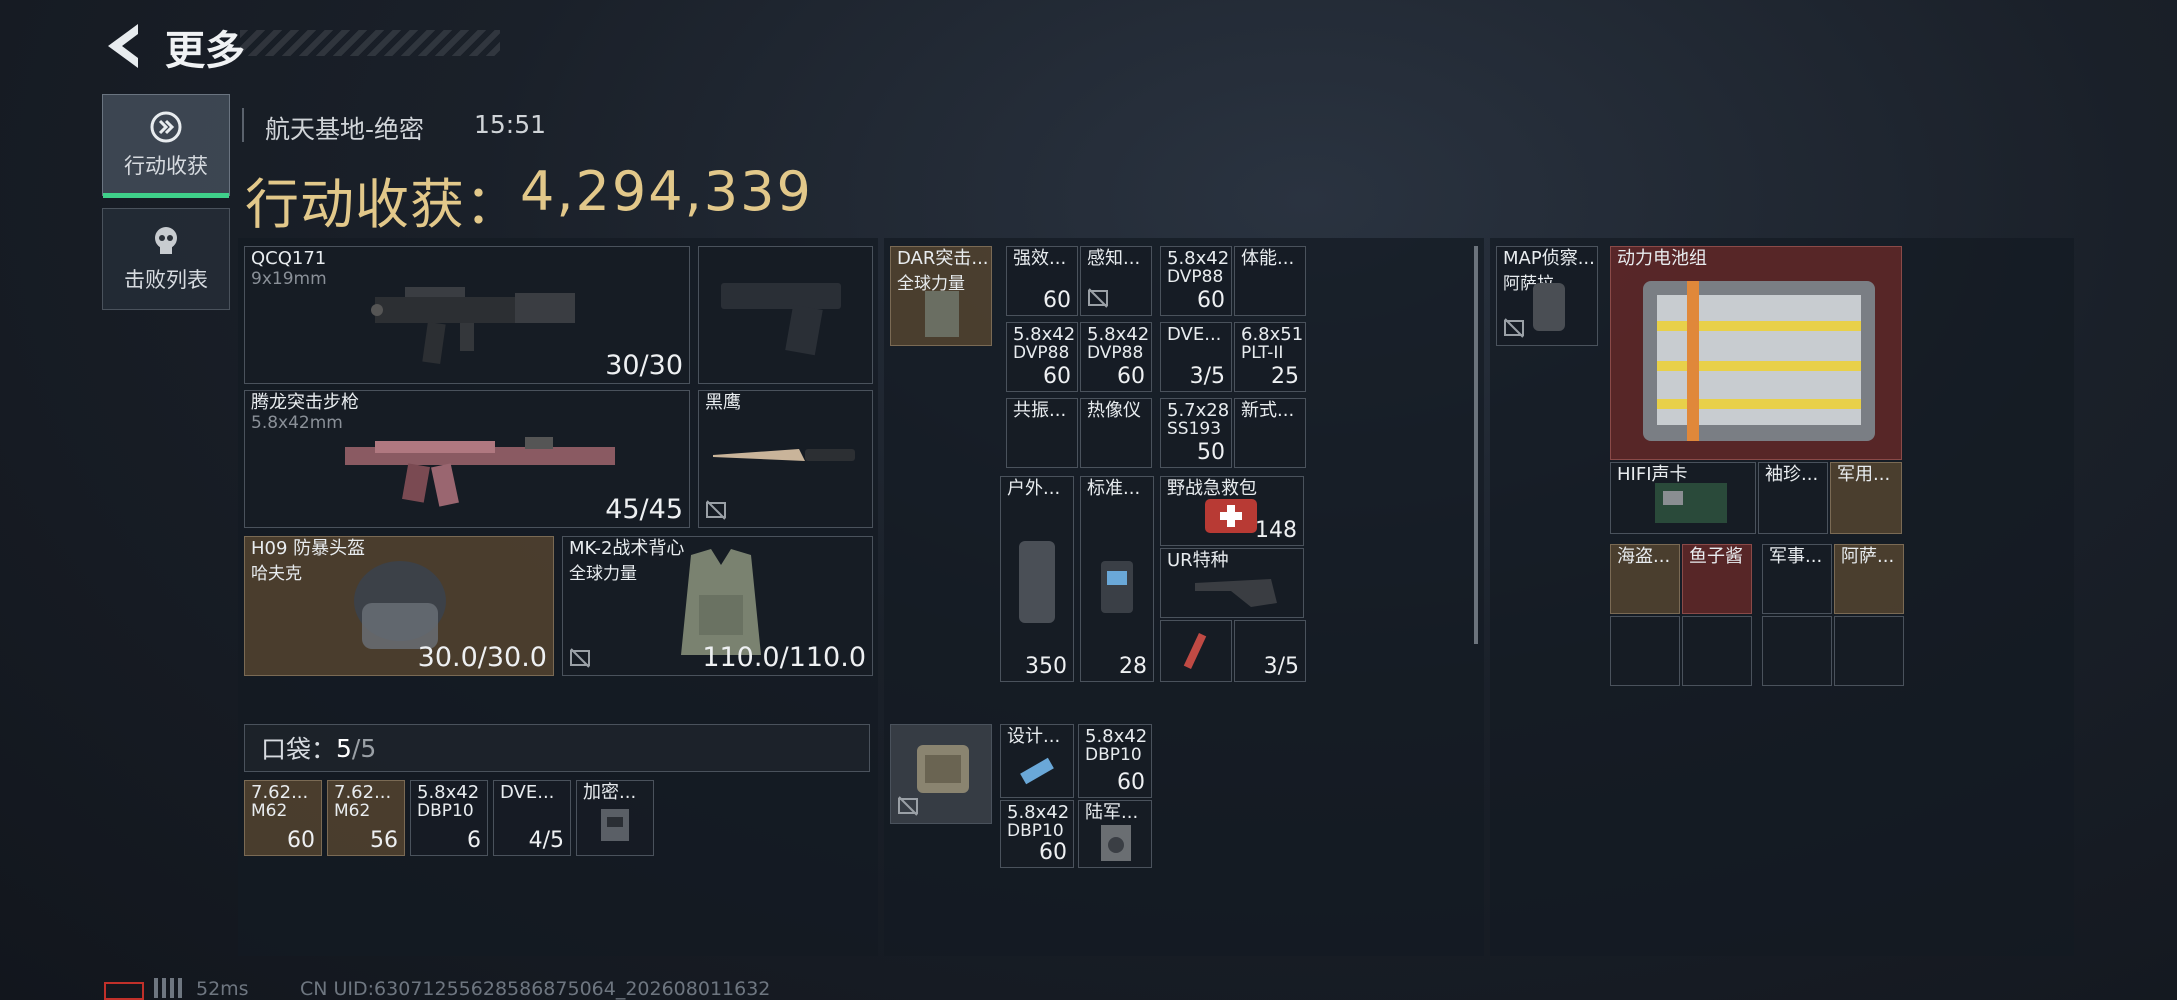  What do you see at coordinates (166, 166) in the screenshot?
I see `tab-loot-label: 行动收获` at bounding box center [166, 166].